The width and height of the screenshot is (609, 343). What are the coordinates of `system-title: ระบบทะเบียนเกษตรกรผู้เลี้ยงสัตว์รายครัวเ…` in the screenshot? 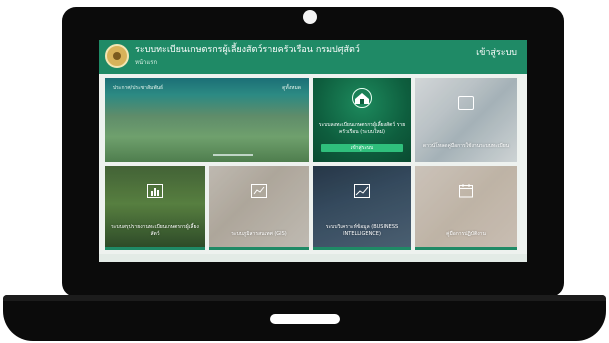 It's located at (247, 50).